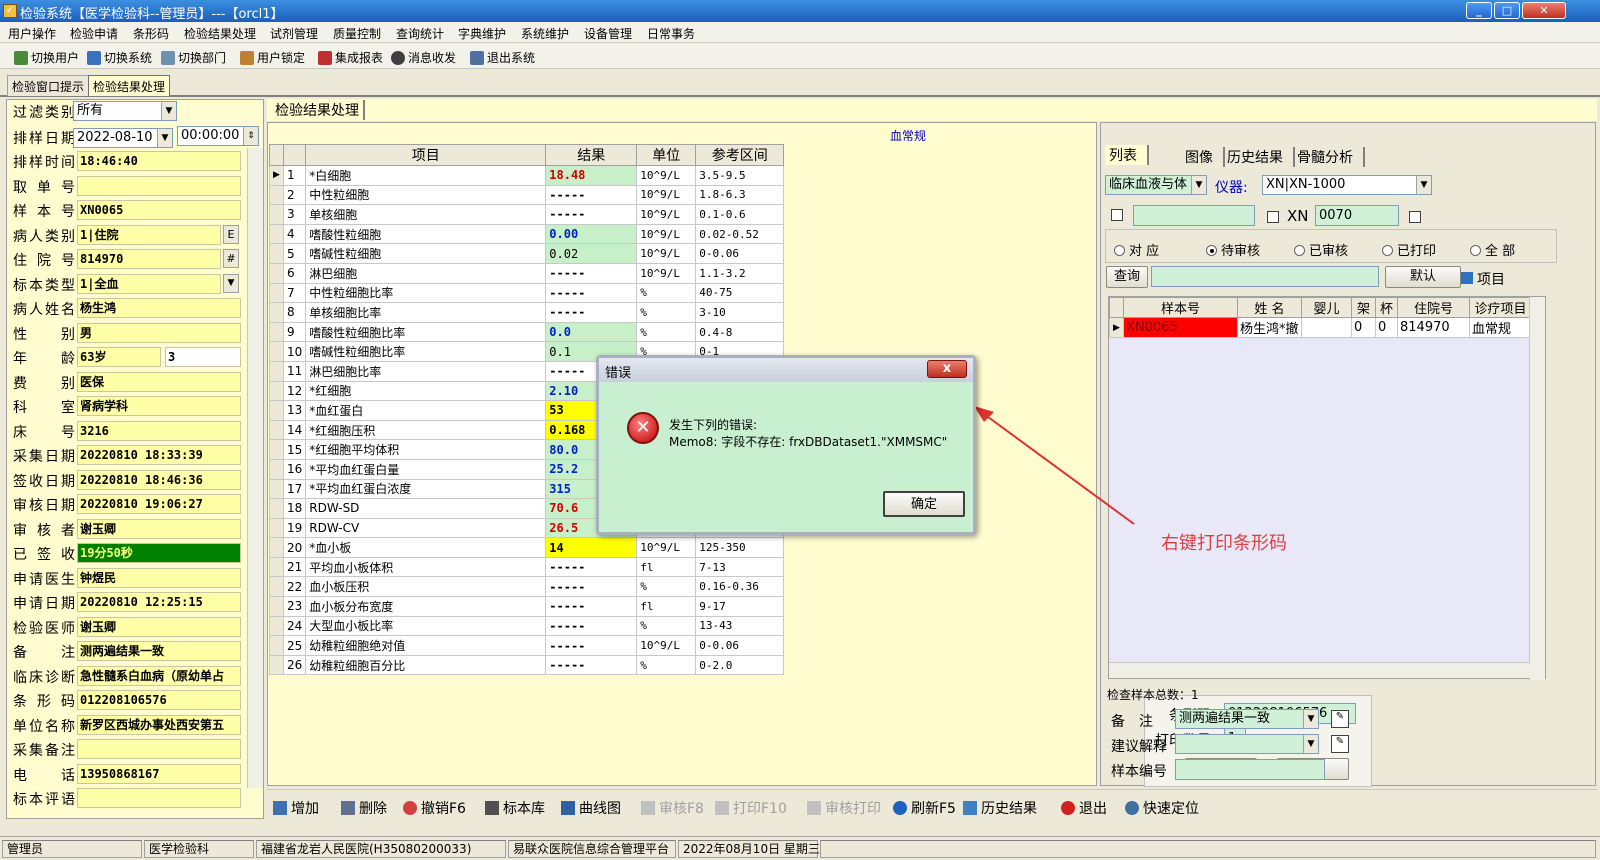  I want to click on menu-request: 检验申请, so click(94, 33).